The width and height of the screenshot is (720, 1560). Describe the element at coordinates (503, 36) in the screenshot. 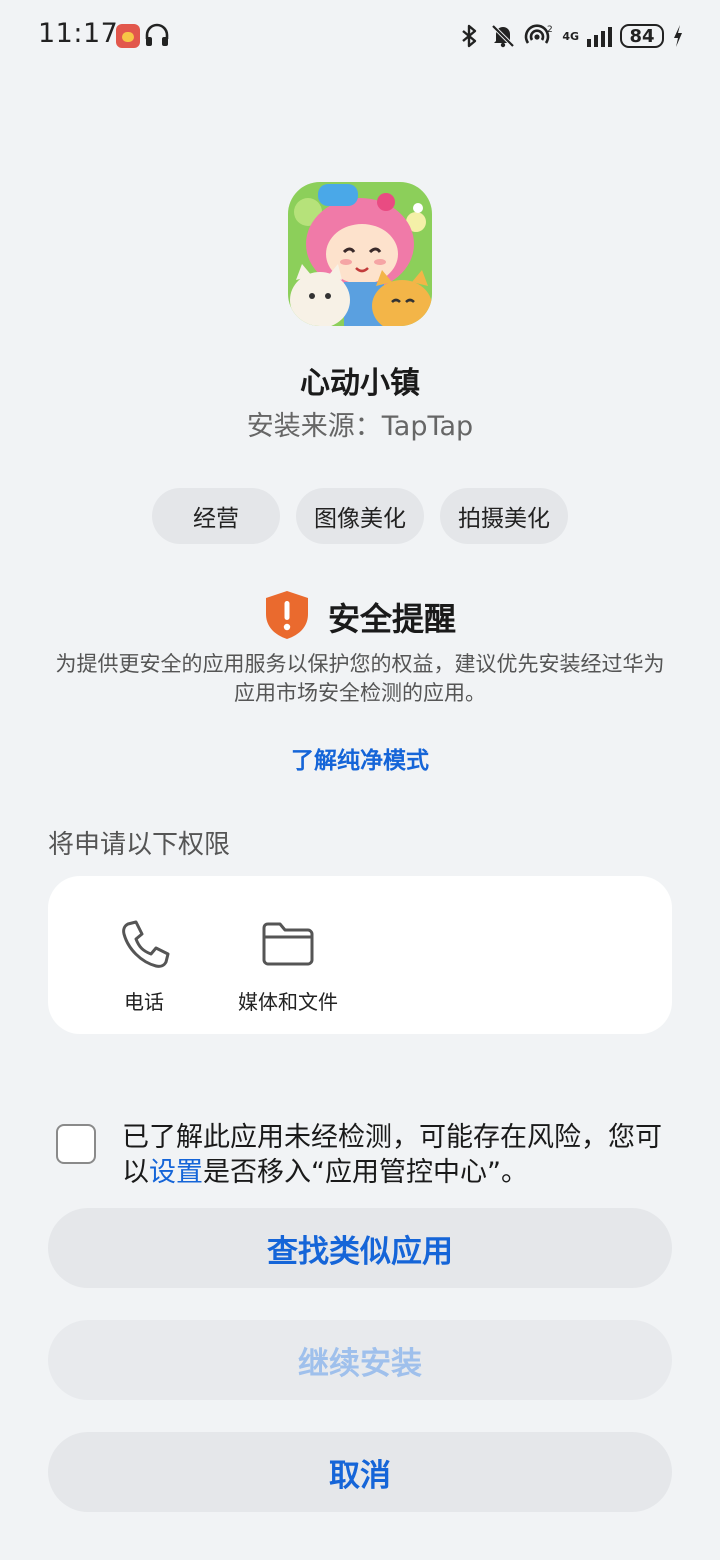

I see `mute-bell-icon` at that location.